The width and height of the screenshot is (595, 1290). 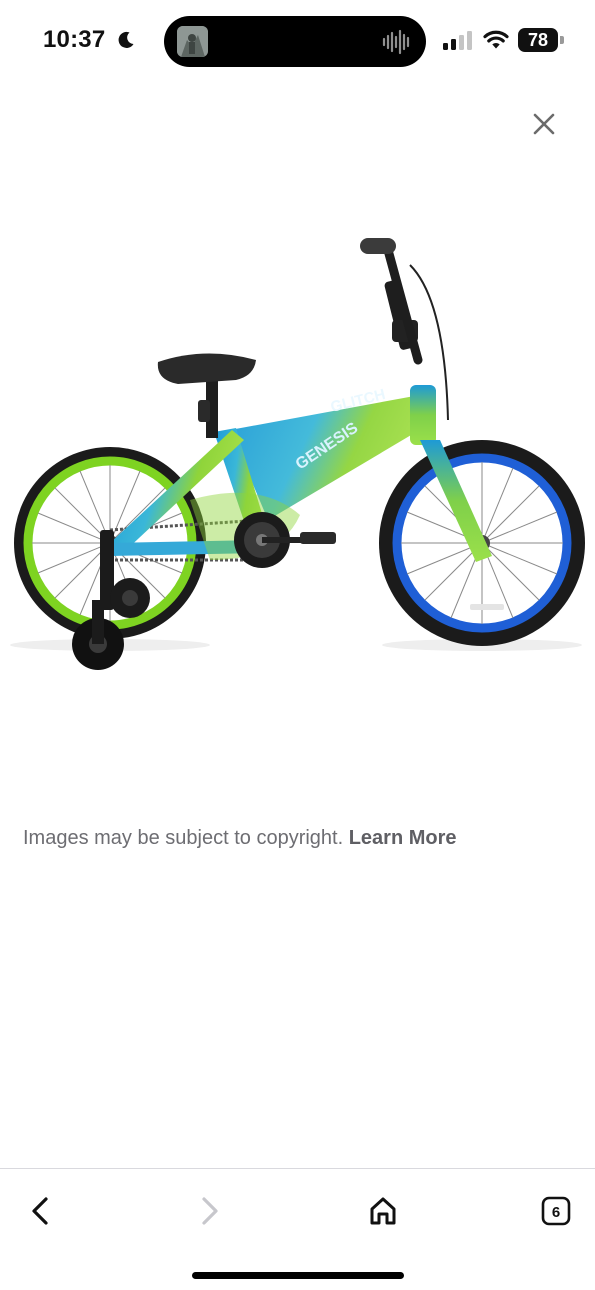 I want to click on battery-indicator: 78, so click(x=541, y=40).